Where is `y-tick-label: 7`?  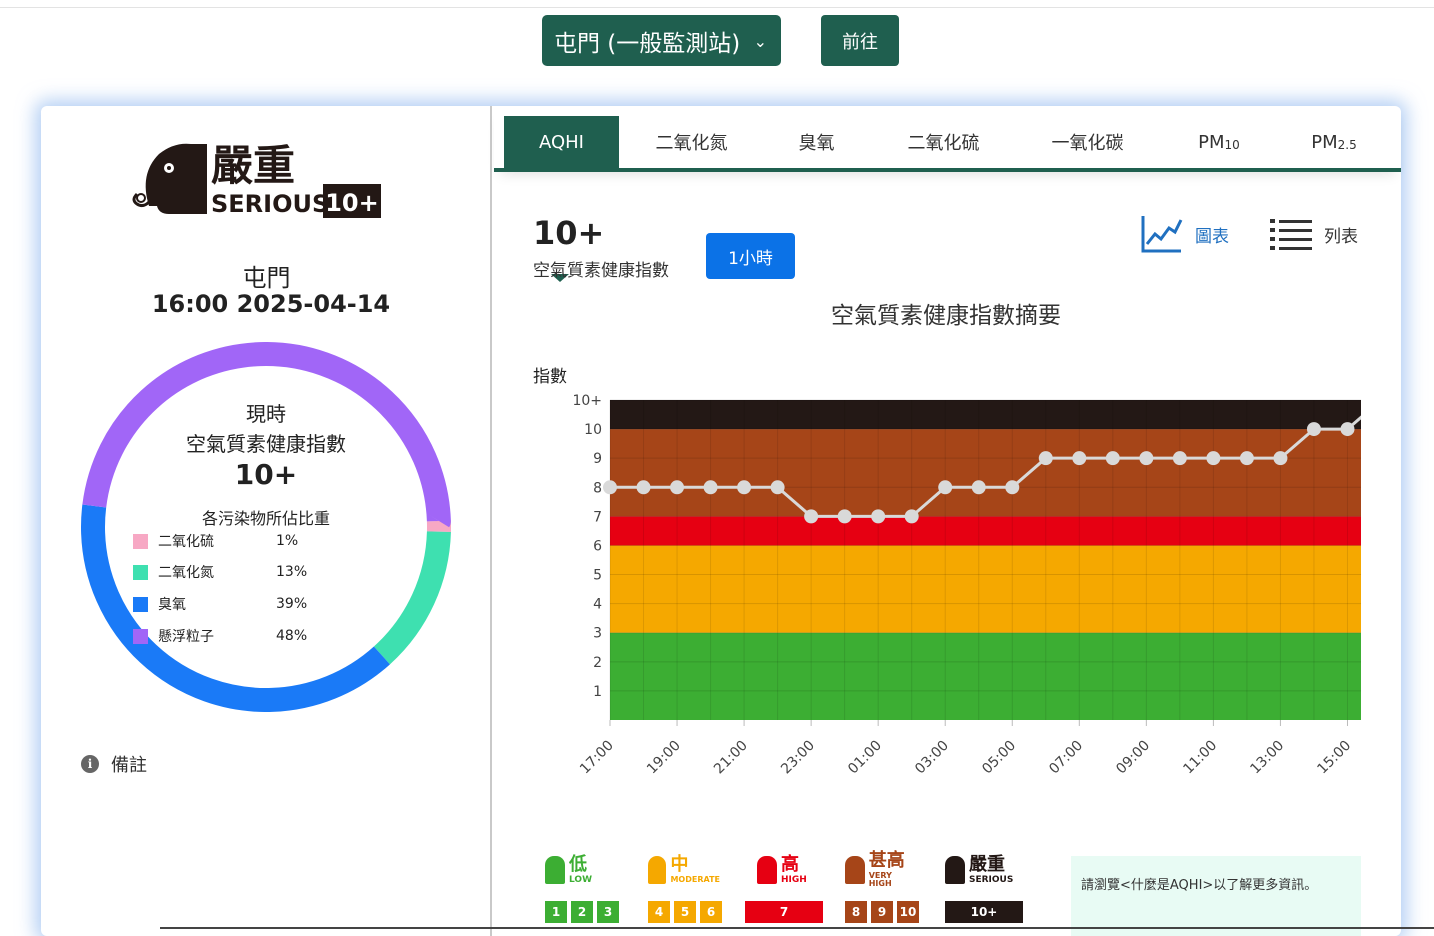
y-tick-label: 7 is located at coordinates (597, 517).